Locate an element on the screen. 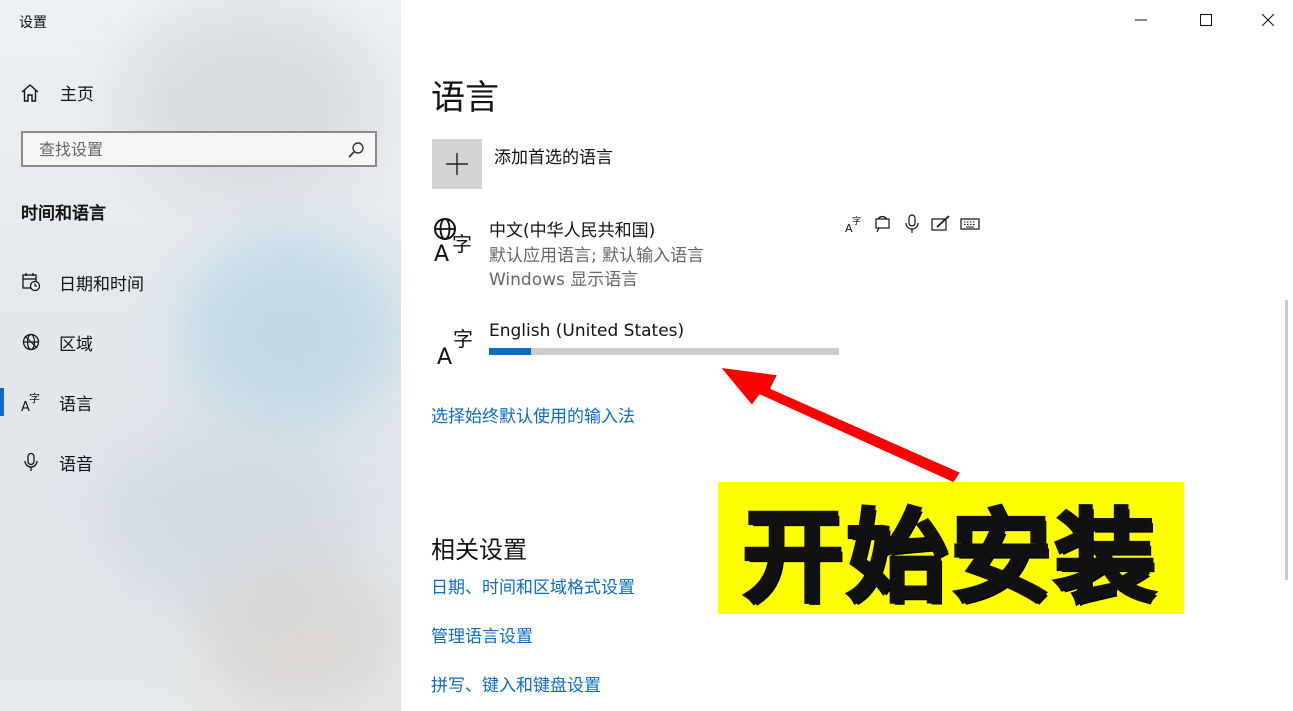 This screenshot has width=1293, height=711. handwriting-icon is located at coordinates (941, 224).